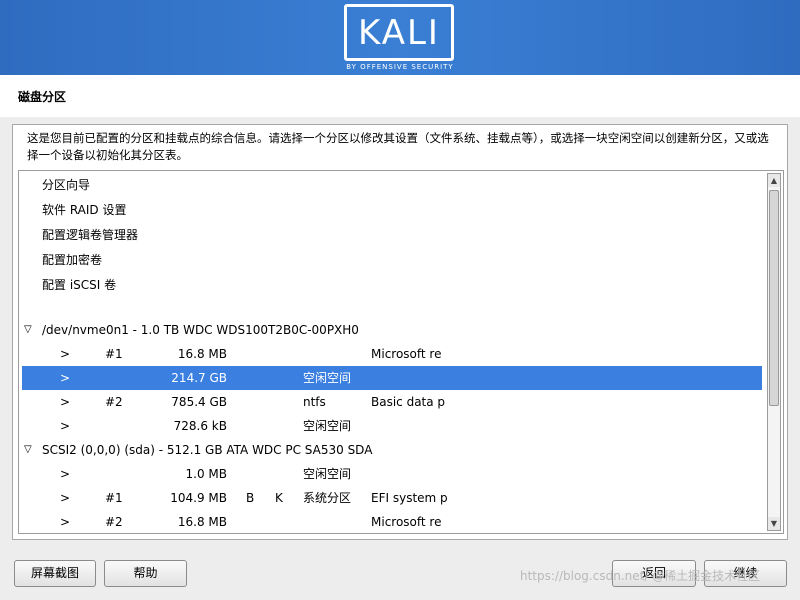 The image size is (800, 600). What do you see at coordinates (42, 97) in the screenshot?
I see `page-title: 磁盘分区` at bounding box center [42, 97].